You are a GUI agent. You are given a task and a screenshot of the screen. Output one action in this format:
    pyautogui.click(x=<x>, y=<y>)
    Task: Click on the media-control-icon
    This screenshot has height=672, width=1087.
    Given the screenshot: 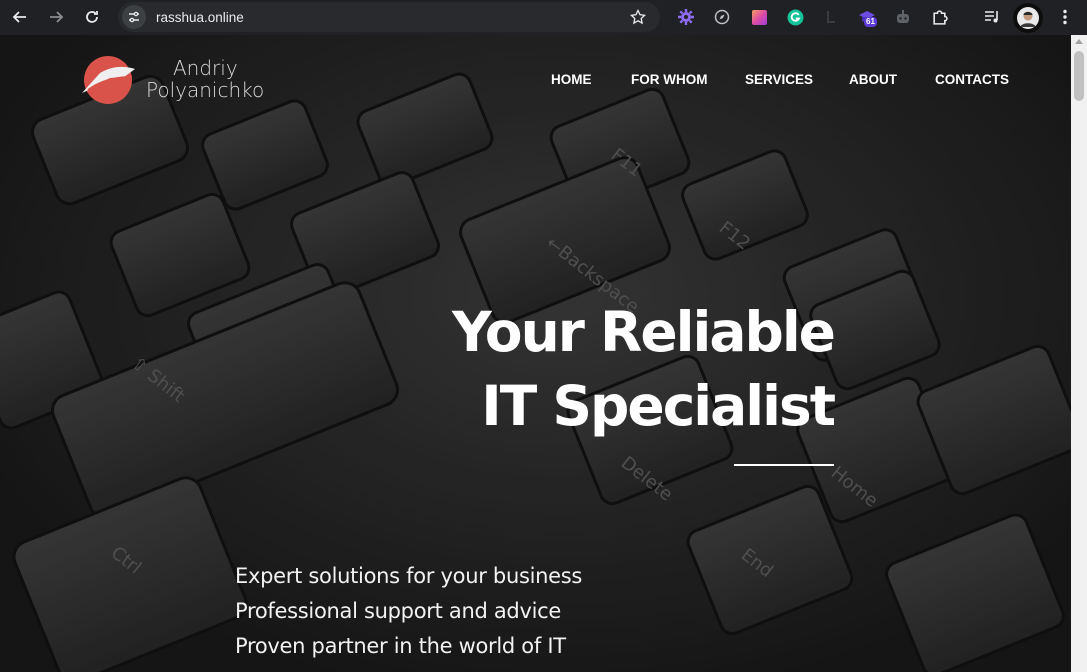 What is the action you would take?
    pyautogui.click(x=992, y=17)
    